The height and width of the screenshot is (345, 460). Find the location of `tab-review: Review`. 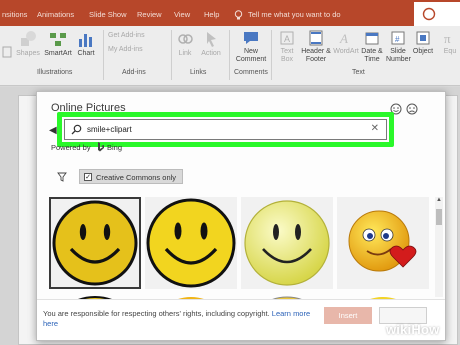

tab-review: Review is located at coordinates (149, 14).